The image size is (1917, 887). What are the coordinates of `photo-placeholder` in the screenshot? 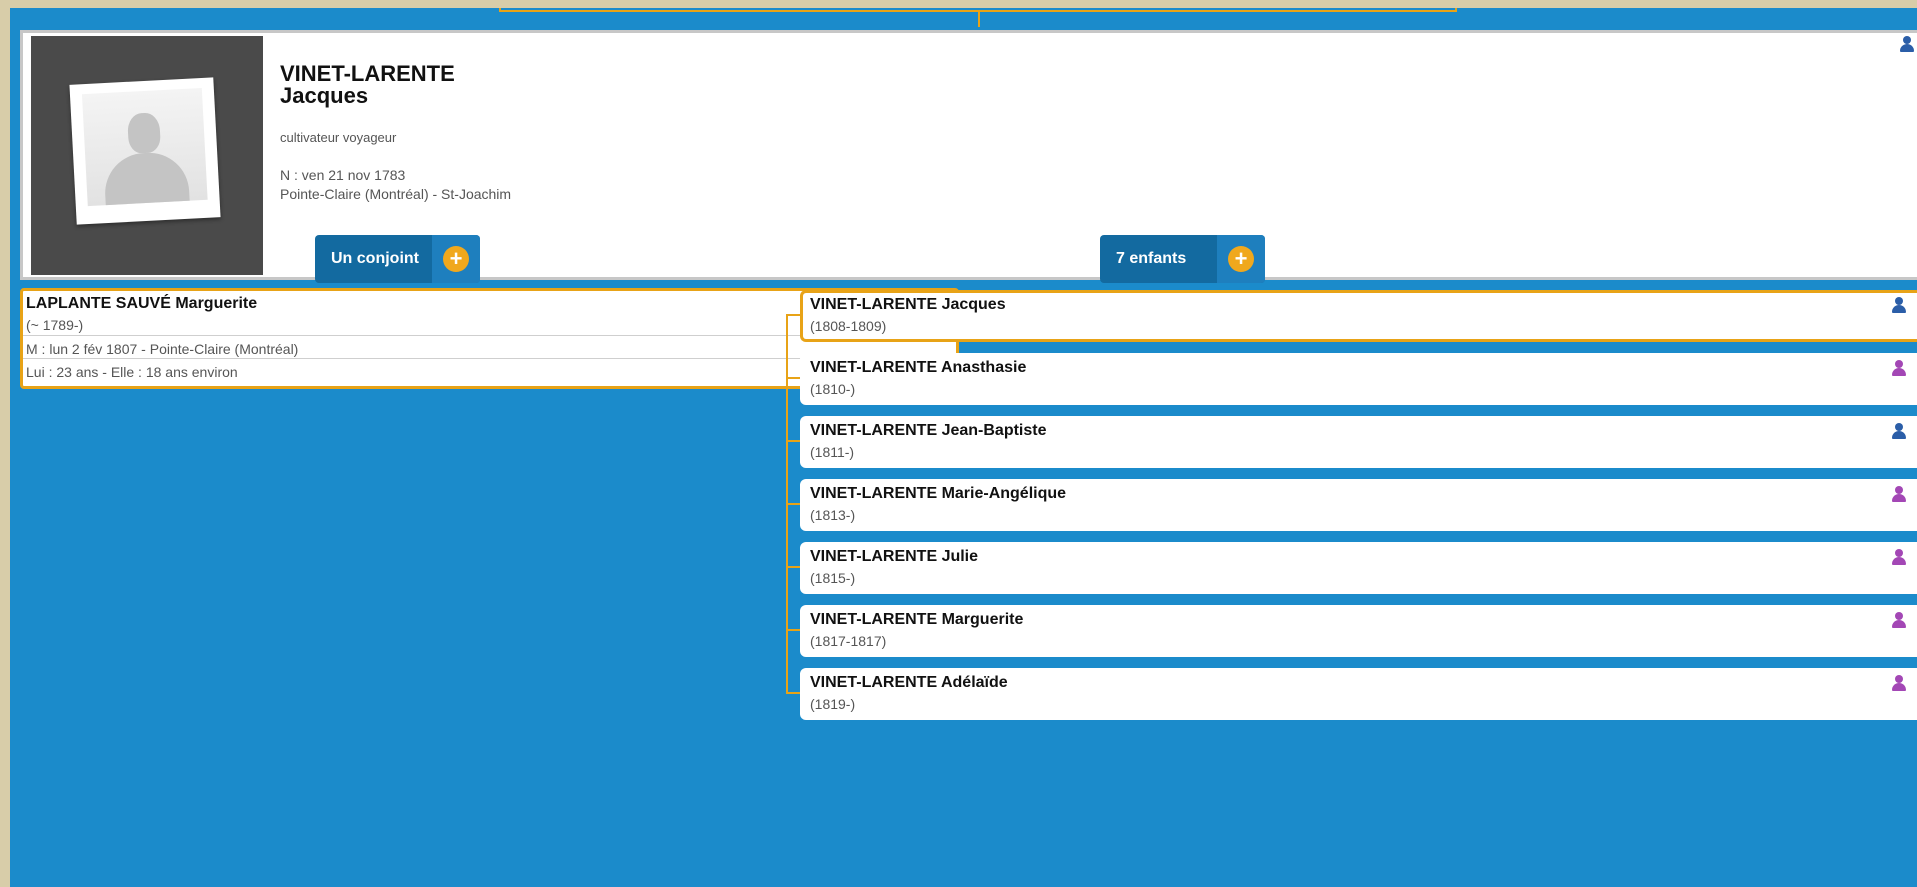 It's located at (145, 151).